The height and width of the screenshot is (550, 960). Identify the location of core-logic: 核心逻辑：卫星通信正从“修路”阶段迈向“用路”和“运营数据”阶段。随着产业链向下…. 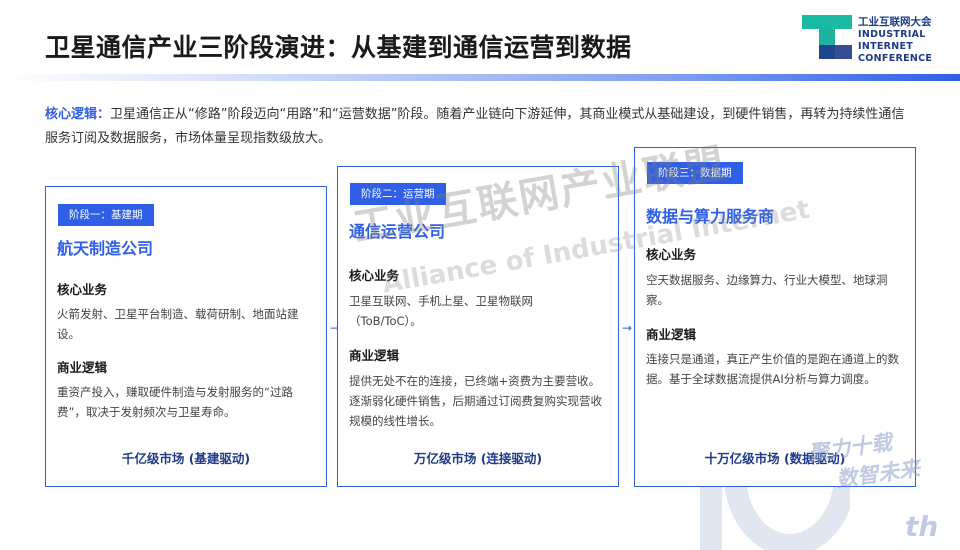
(480, 127).